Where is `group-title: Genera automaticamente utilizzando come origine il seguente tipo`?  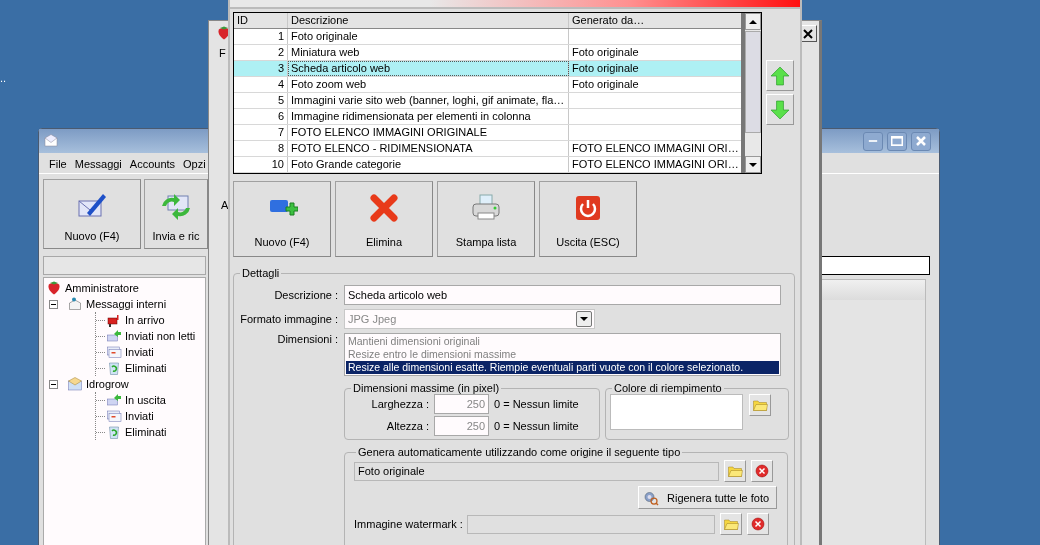 group-title: Genera automaticamente utilizzando come origine il seguente tipo is located at coordinates (519, 452).